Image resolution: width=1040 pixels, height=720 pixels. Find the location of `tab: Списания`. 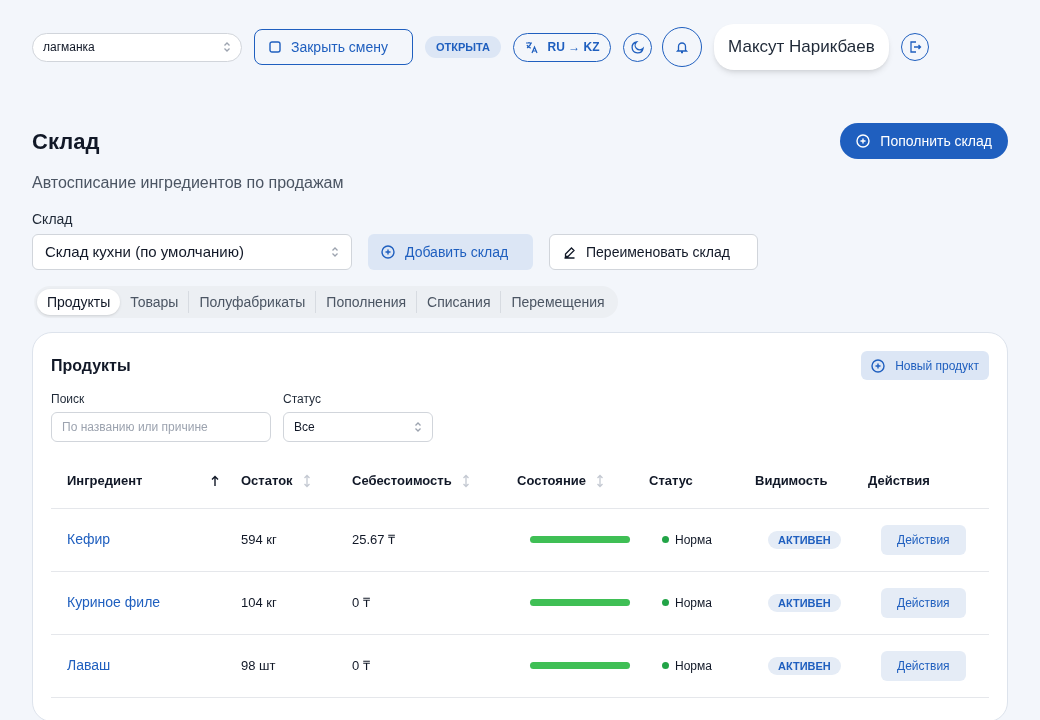

tab: Списания is located at coordinates (459, 302).